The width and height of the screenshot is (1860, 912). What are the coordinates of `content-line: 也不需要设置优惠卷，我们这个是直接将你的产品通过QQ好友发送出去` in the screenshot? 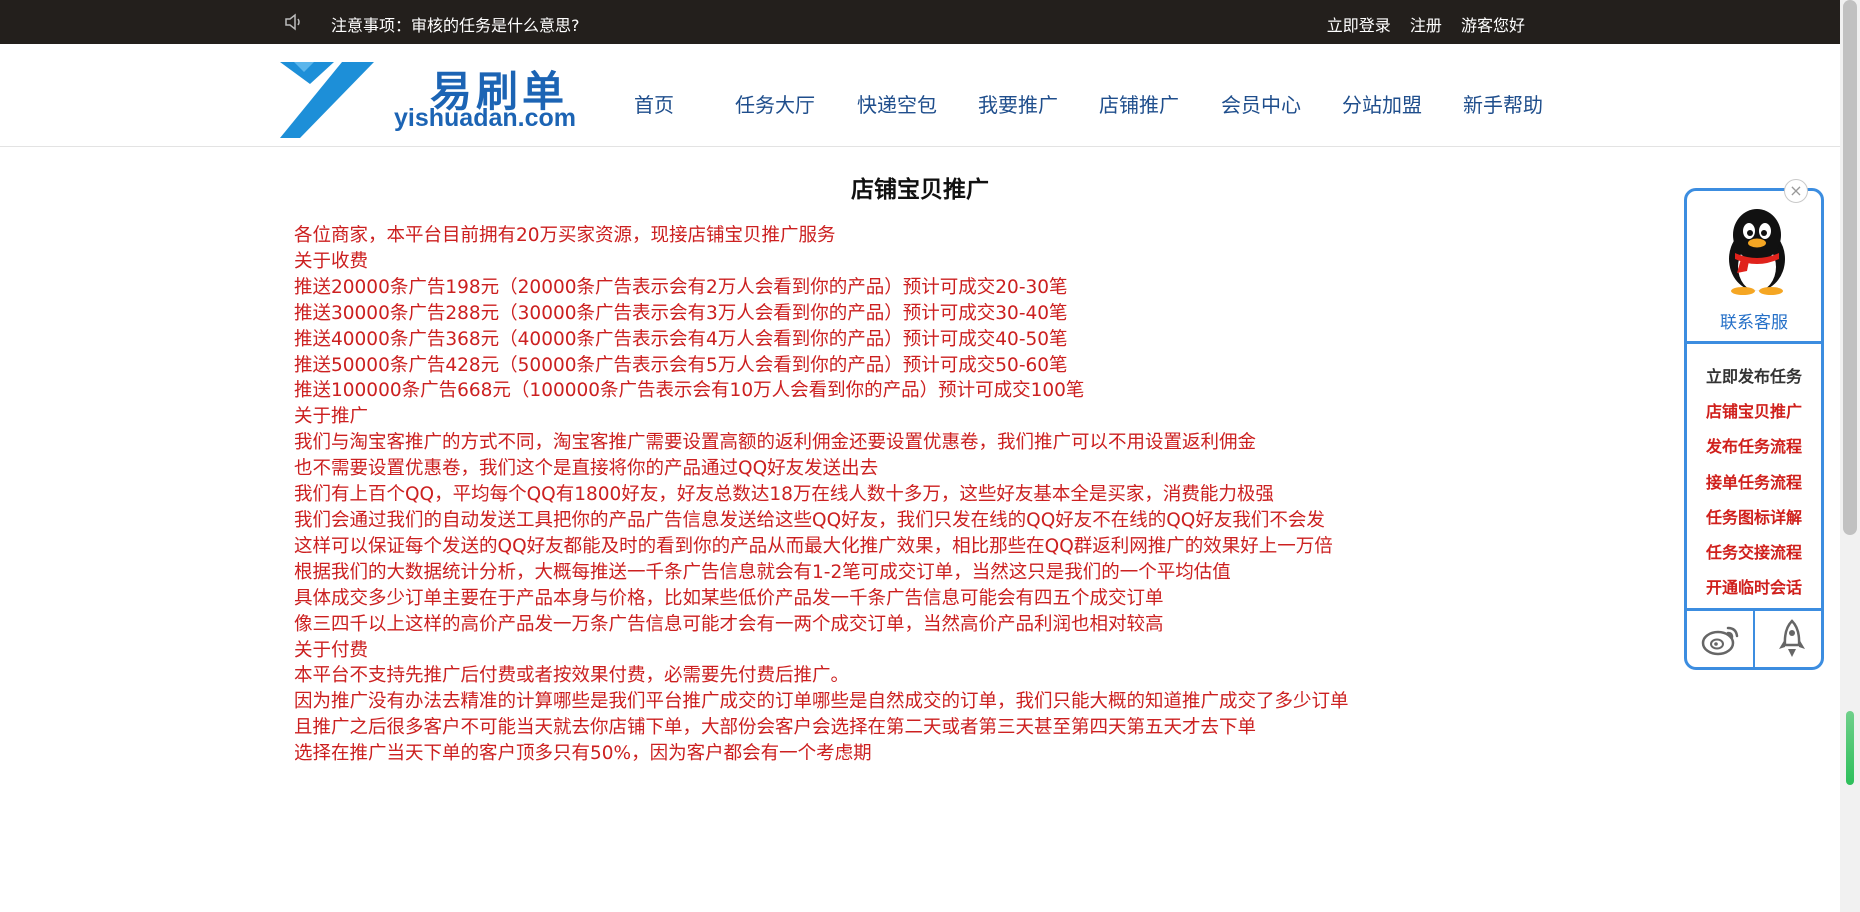 It's located at (586, 469).